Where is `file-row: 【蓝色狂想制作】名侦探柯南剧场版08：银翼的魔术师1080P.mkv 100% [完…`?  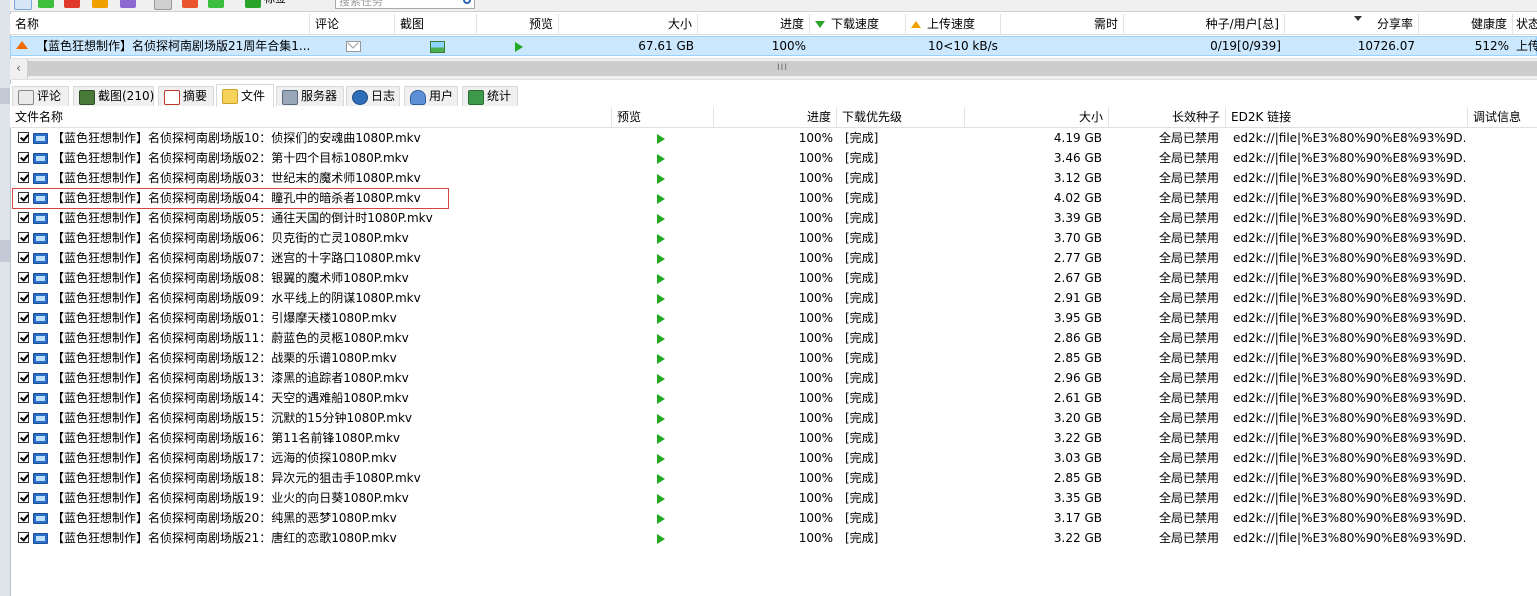
file-row: 【蓝色狂想制作】名侦探柯南剧场版08：银翼的魔术师1080P.mkv 100% [完… is located at coordinates (773, 278).